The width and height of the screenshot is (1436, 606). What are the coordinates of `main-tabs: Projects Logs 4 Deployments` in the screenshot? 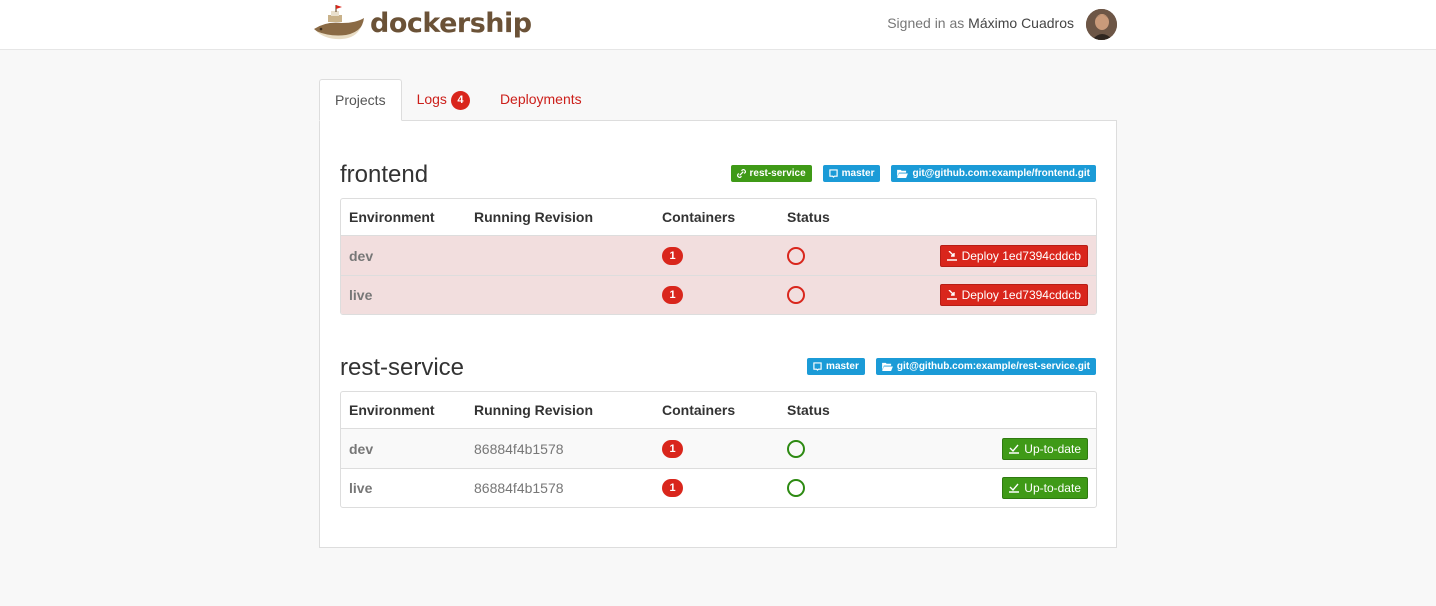 It's located at (458, 100).